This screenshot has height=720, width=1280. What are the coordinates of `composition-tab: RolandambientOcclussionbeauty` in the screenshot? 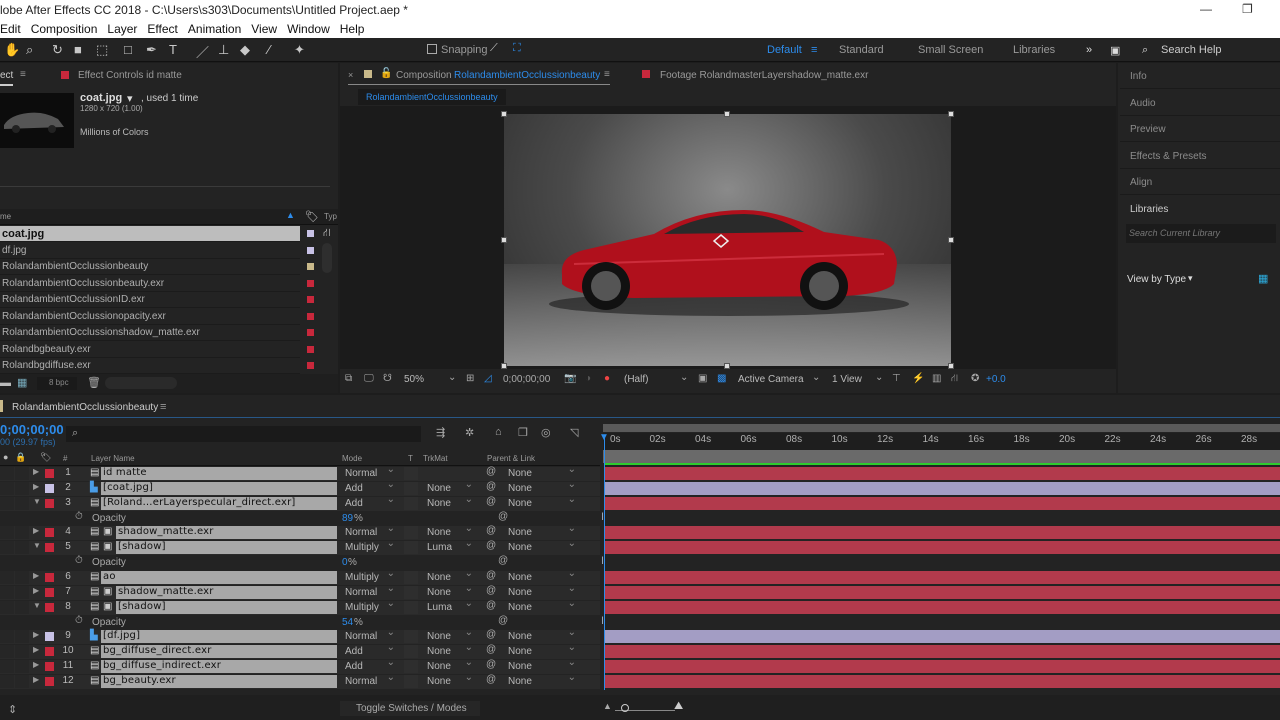 It's located at (527, 75).